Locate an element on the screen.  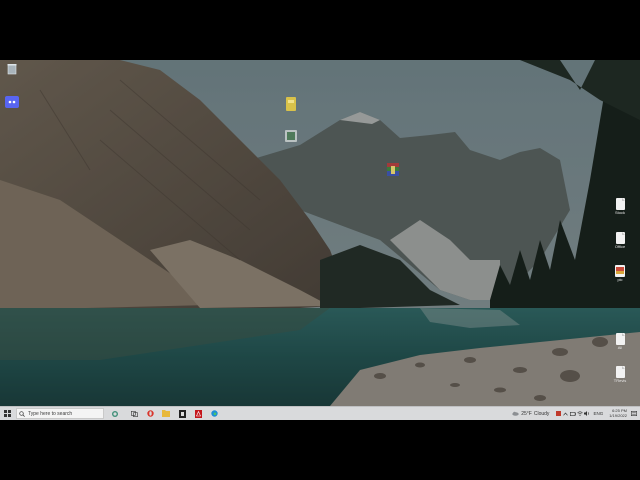
file-explorer-taskbar-button is located at coordinates (166, 413).